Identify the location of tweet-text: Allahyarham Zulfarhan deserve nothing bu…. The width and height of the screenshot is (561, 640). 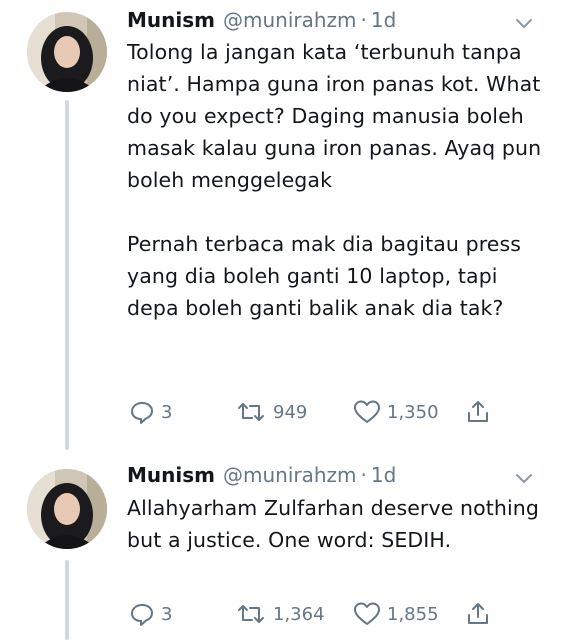
(336, 524).